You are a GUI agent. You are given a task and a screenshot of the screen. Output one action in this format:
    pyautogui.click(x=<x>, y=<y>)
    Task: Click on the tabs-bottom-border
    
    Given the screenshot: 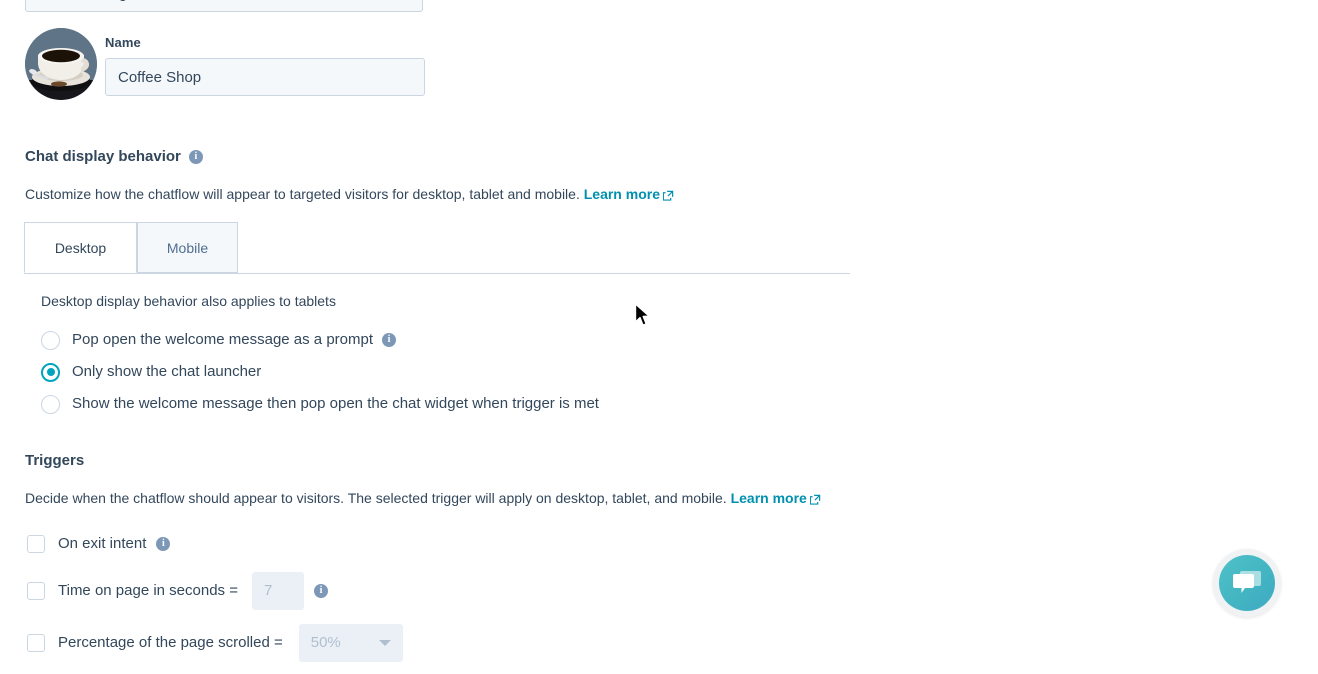 What is the action you would take?
    pyautogui.click(x=437, y=273)
    